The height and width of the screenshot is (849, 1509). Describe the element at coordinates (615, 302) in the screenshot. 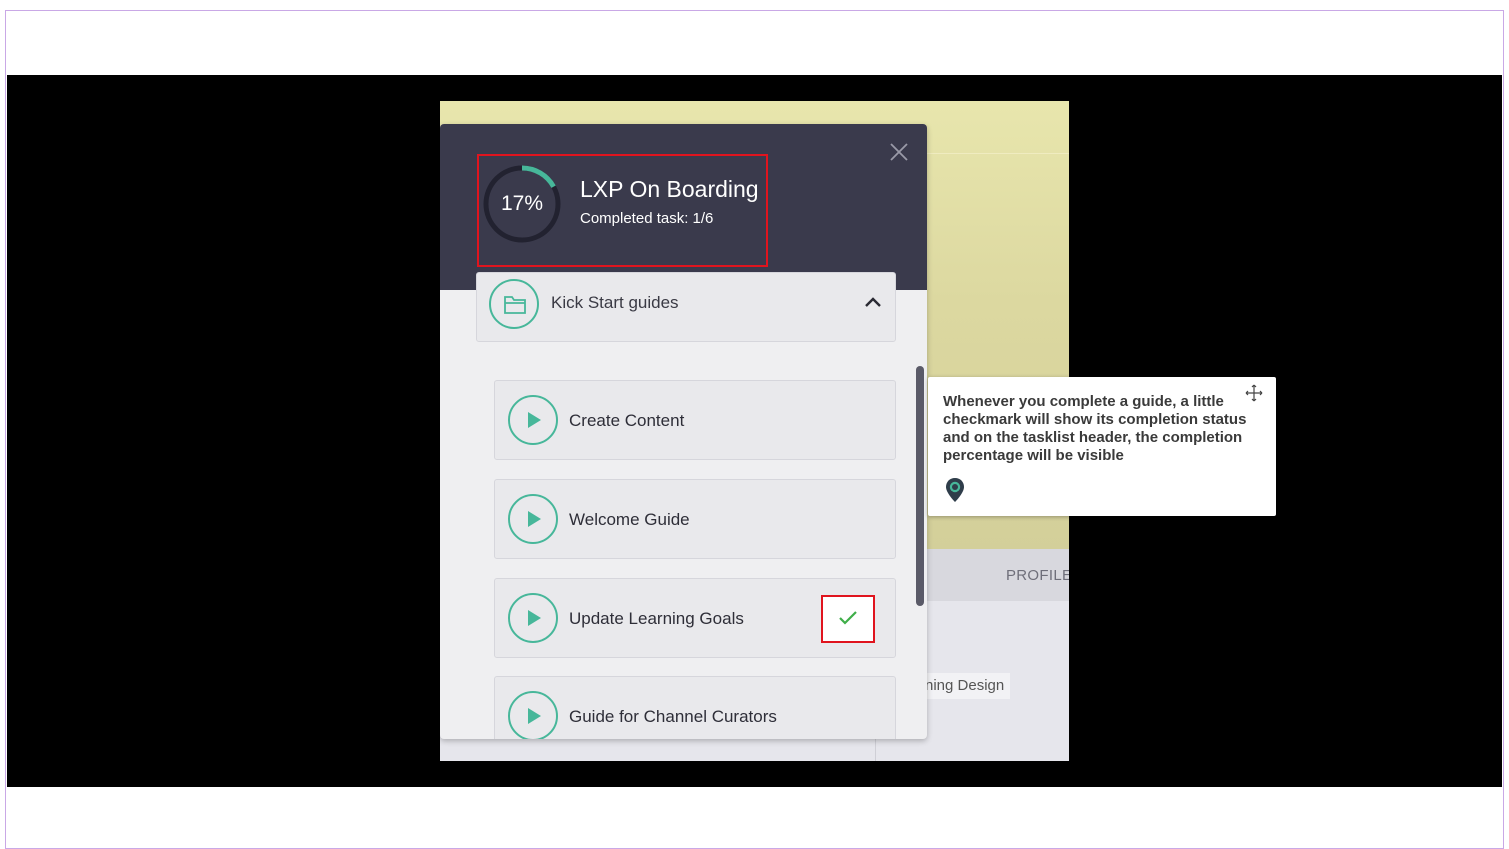

I see `section-label: Kick Start guides` at that location.